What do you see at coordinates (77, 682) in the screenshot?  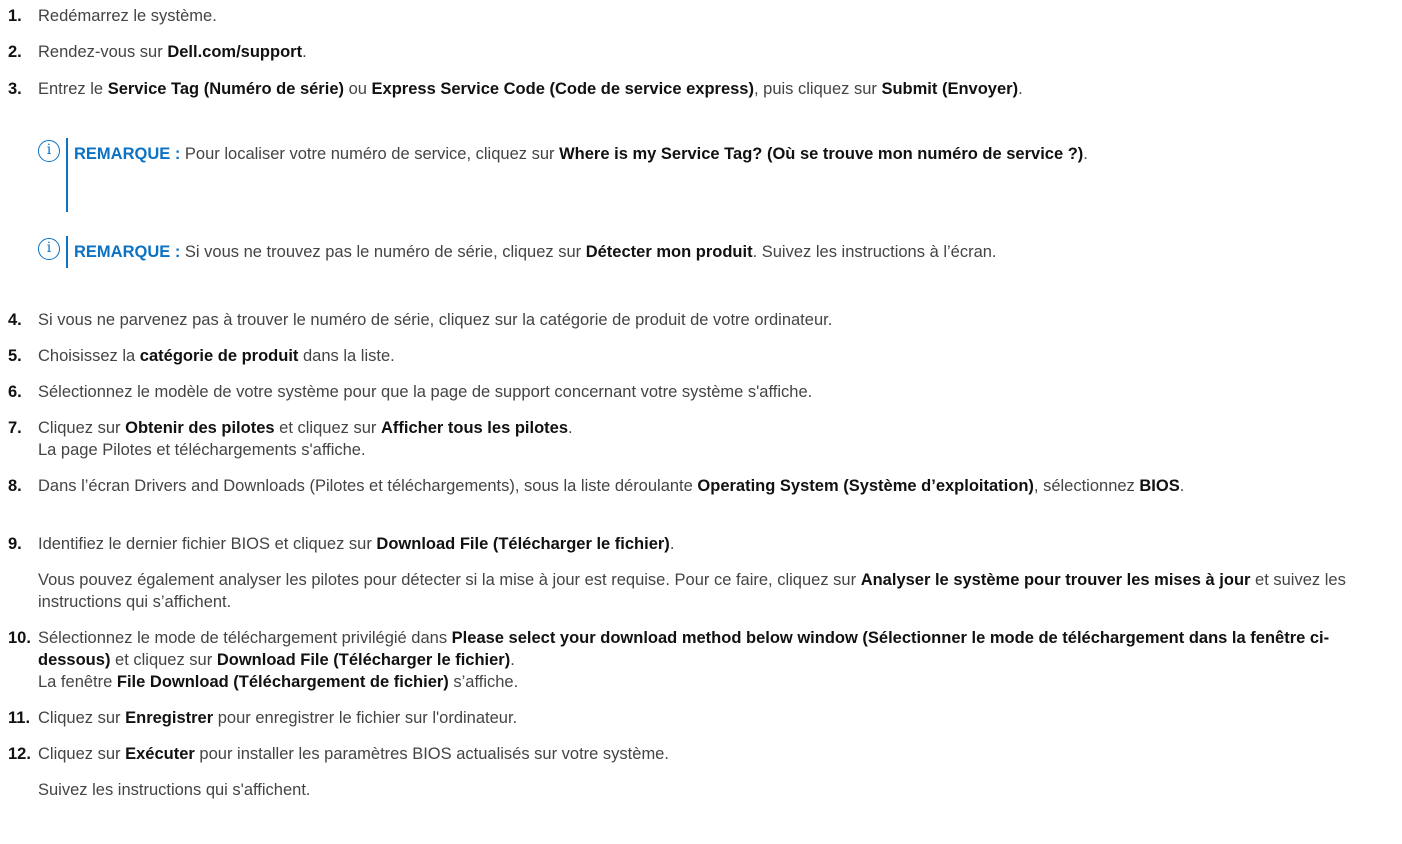 I see `step-result: La fenêtre` at bounding box center [77, 682].